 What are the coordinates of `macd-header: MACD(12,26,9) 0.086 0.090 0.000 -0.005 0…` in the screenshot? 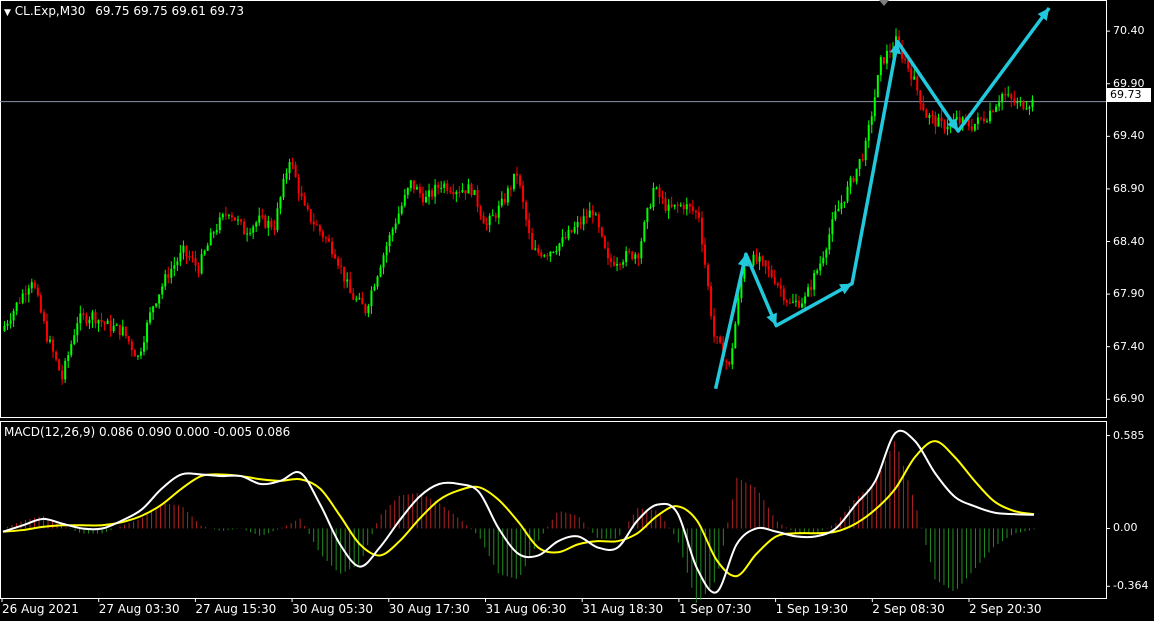 It's located at (147, 432).